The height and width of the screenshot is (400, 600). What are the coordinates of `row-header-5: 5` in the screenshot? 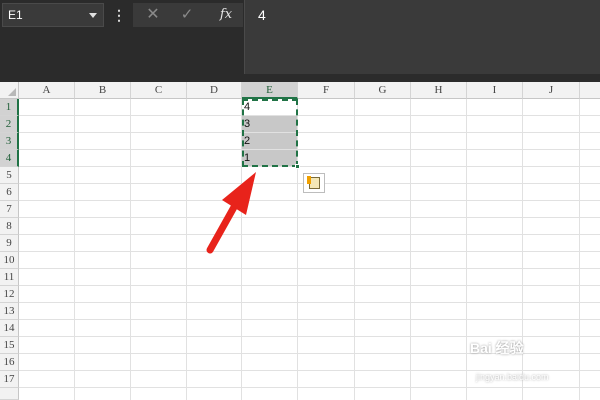 It's located at (9, 175).